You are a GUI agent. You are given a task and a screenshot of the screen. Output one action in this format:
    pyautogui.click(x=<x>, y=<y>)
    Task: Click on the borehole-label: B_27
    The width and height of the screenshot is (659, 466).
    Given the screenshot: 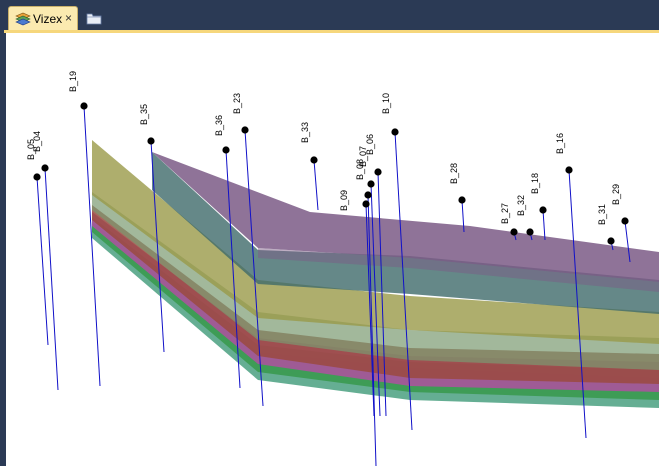 What is the action you would take?
    pyautogui.click(x=505, y=213)
    